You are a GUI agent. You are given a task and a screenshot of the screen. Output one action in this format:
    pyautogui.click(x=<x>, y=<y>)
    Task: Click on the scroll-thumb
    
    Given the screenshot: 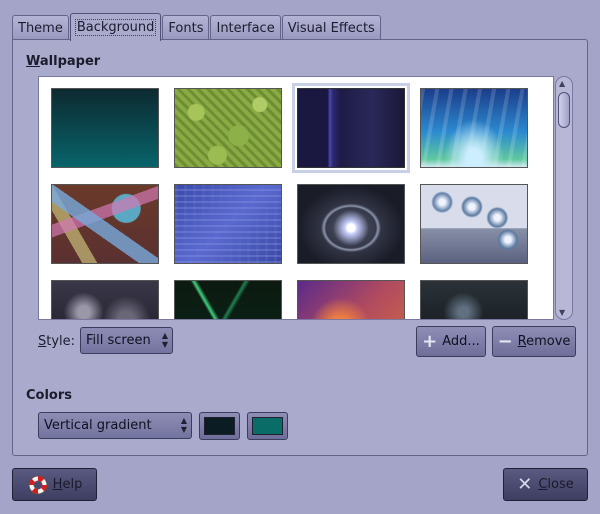 What is the action you would take?
    pyautogui.click(x=564, y=110)
    